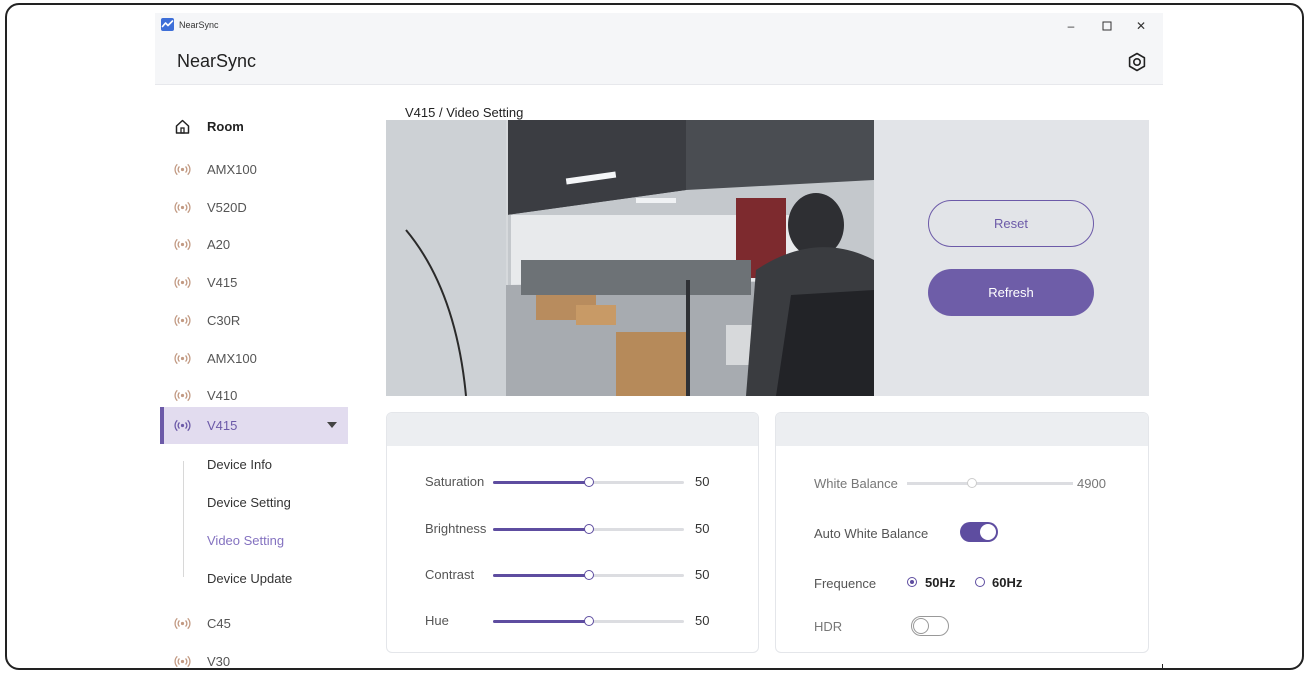 The width and height of the screenshot is (1310, 673). Describe the element at coordinates (249, 502) in the screenshot. I see `submenu-device-setting: Device Setting` at that location.